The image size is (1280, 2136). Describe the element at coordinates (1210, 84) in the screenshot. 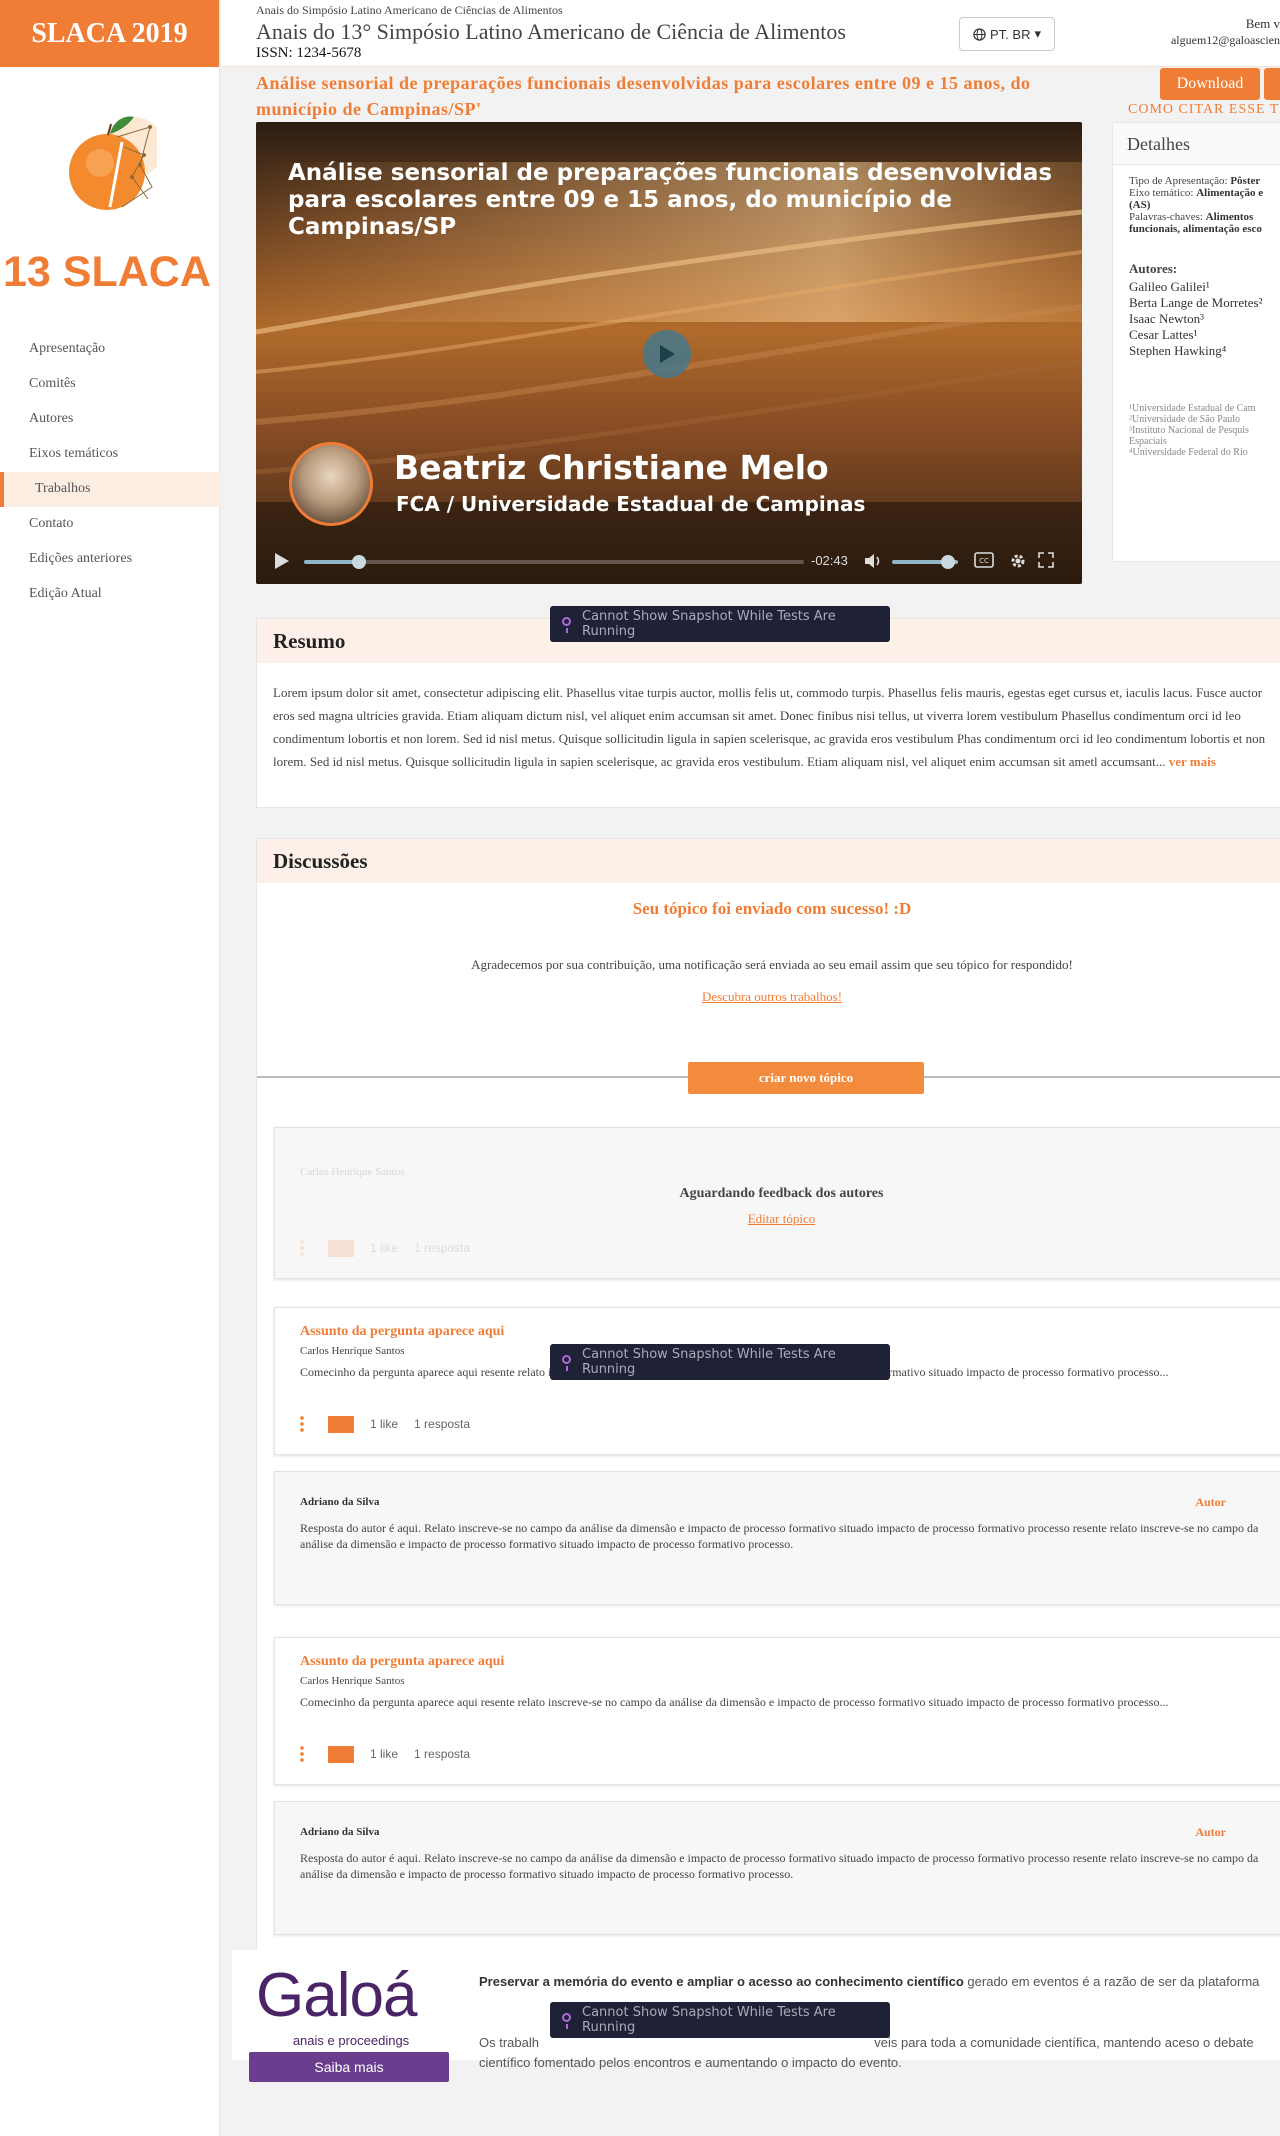

I see `download-button: Download` at that location.